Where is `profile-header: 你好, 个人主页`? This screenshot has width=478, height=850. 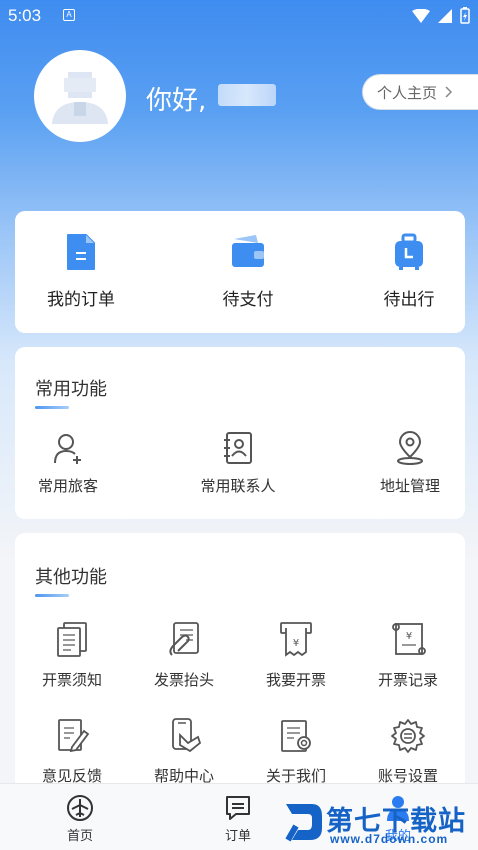 profile-header: 你好, 个人主页 is located at coordinates (239, 98).